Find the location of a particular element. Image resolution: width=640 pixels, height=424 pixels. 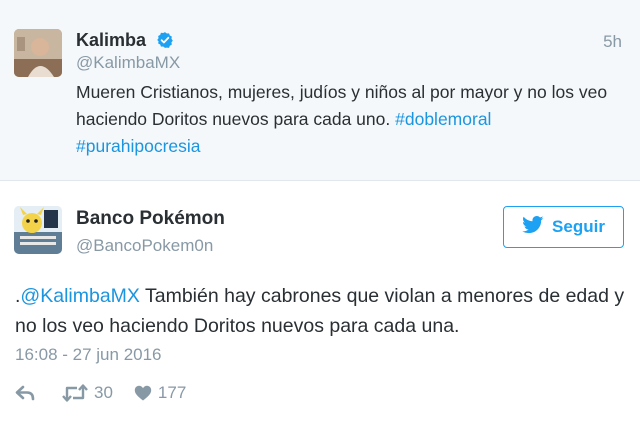

like-icon is located at coordinates (143, 393).